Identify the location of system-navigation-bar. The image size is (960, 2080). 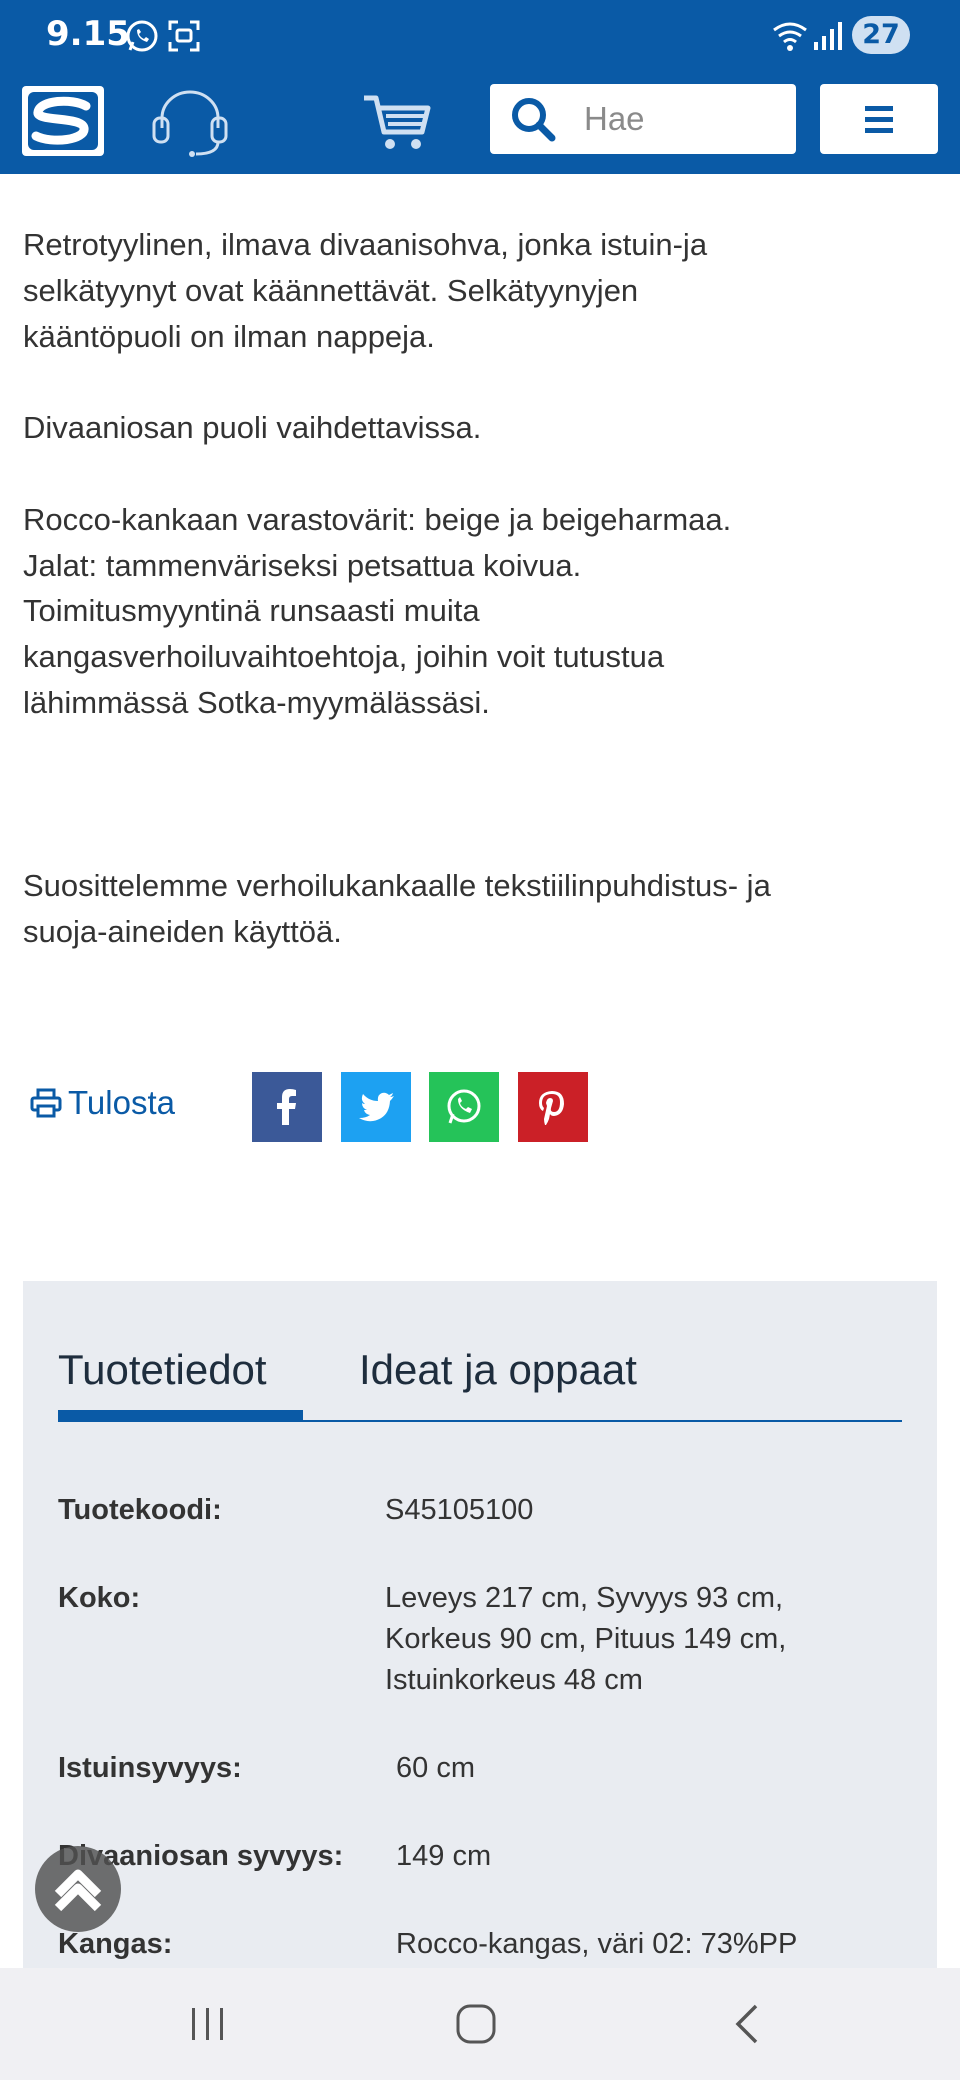
(480, 2024).